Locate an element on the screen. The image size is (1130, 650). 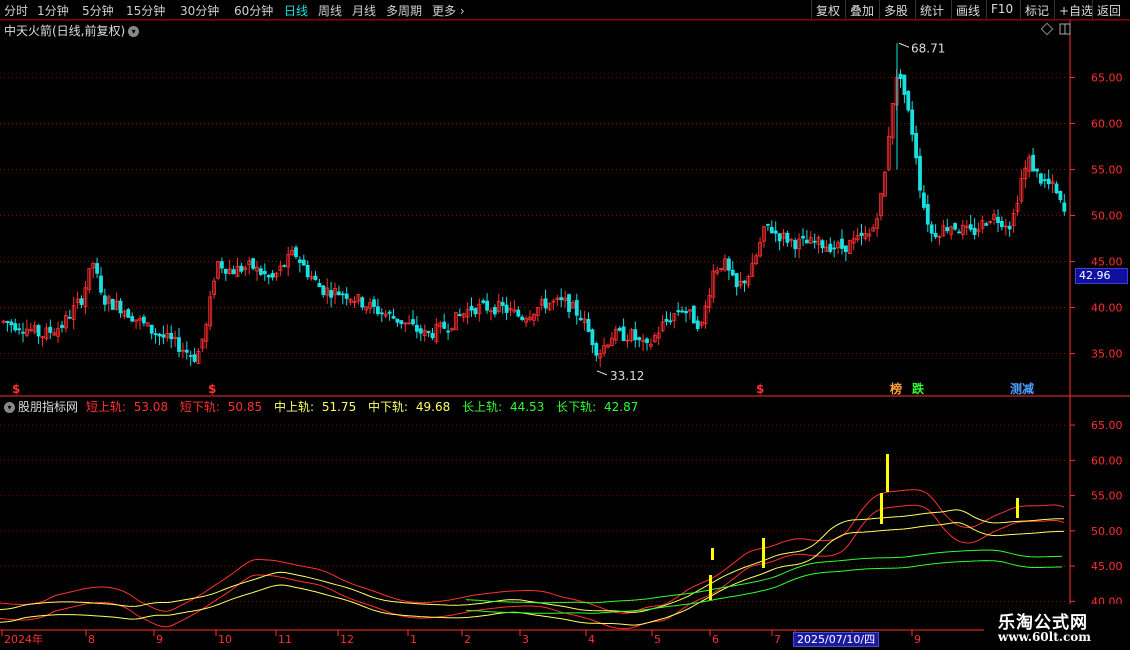
period-tab-more: 更多 › is located at coordinates (448, 10).